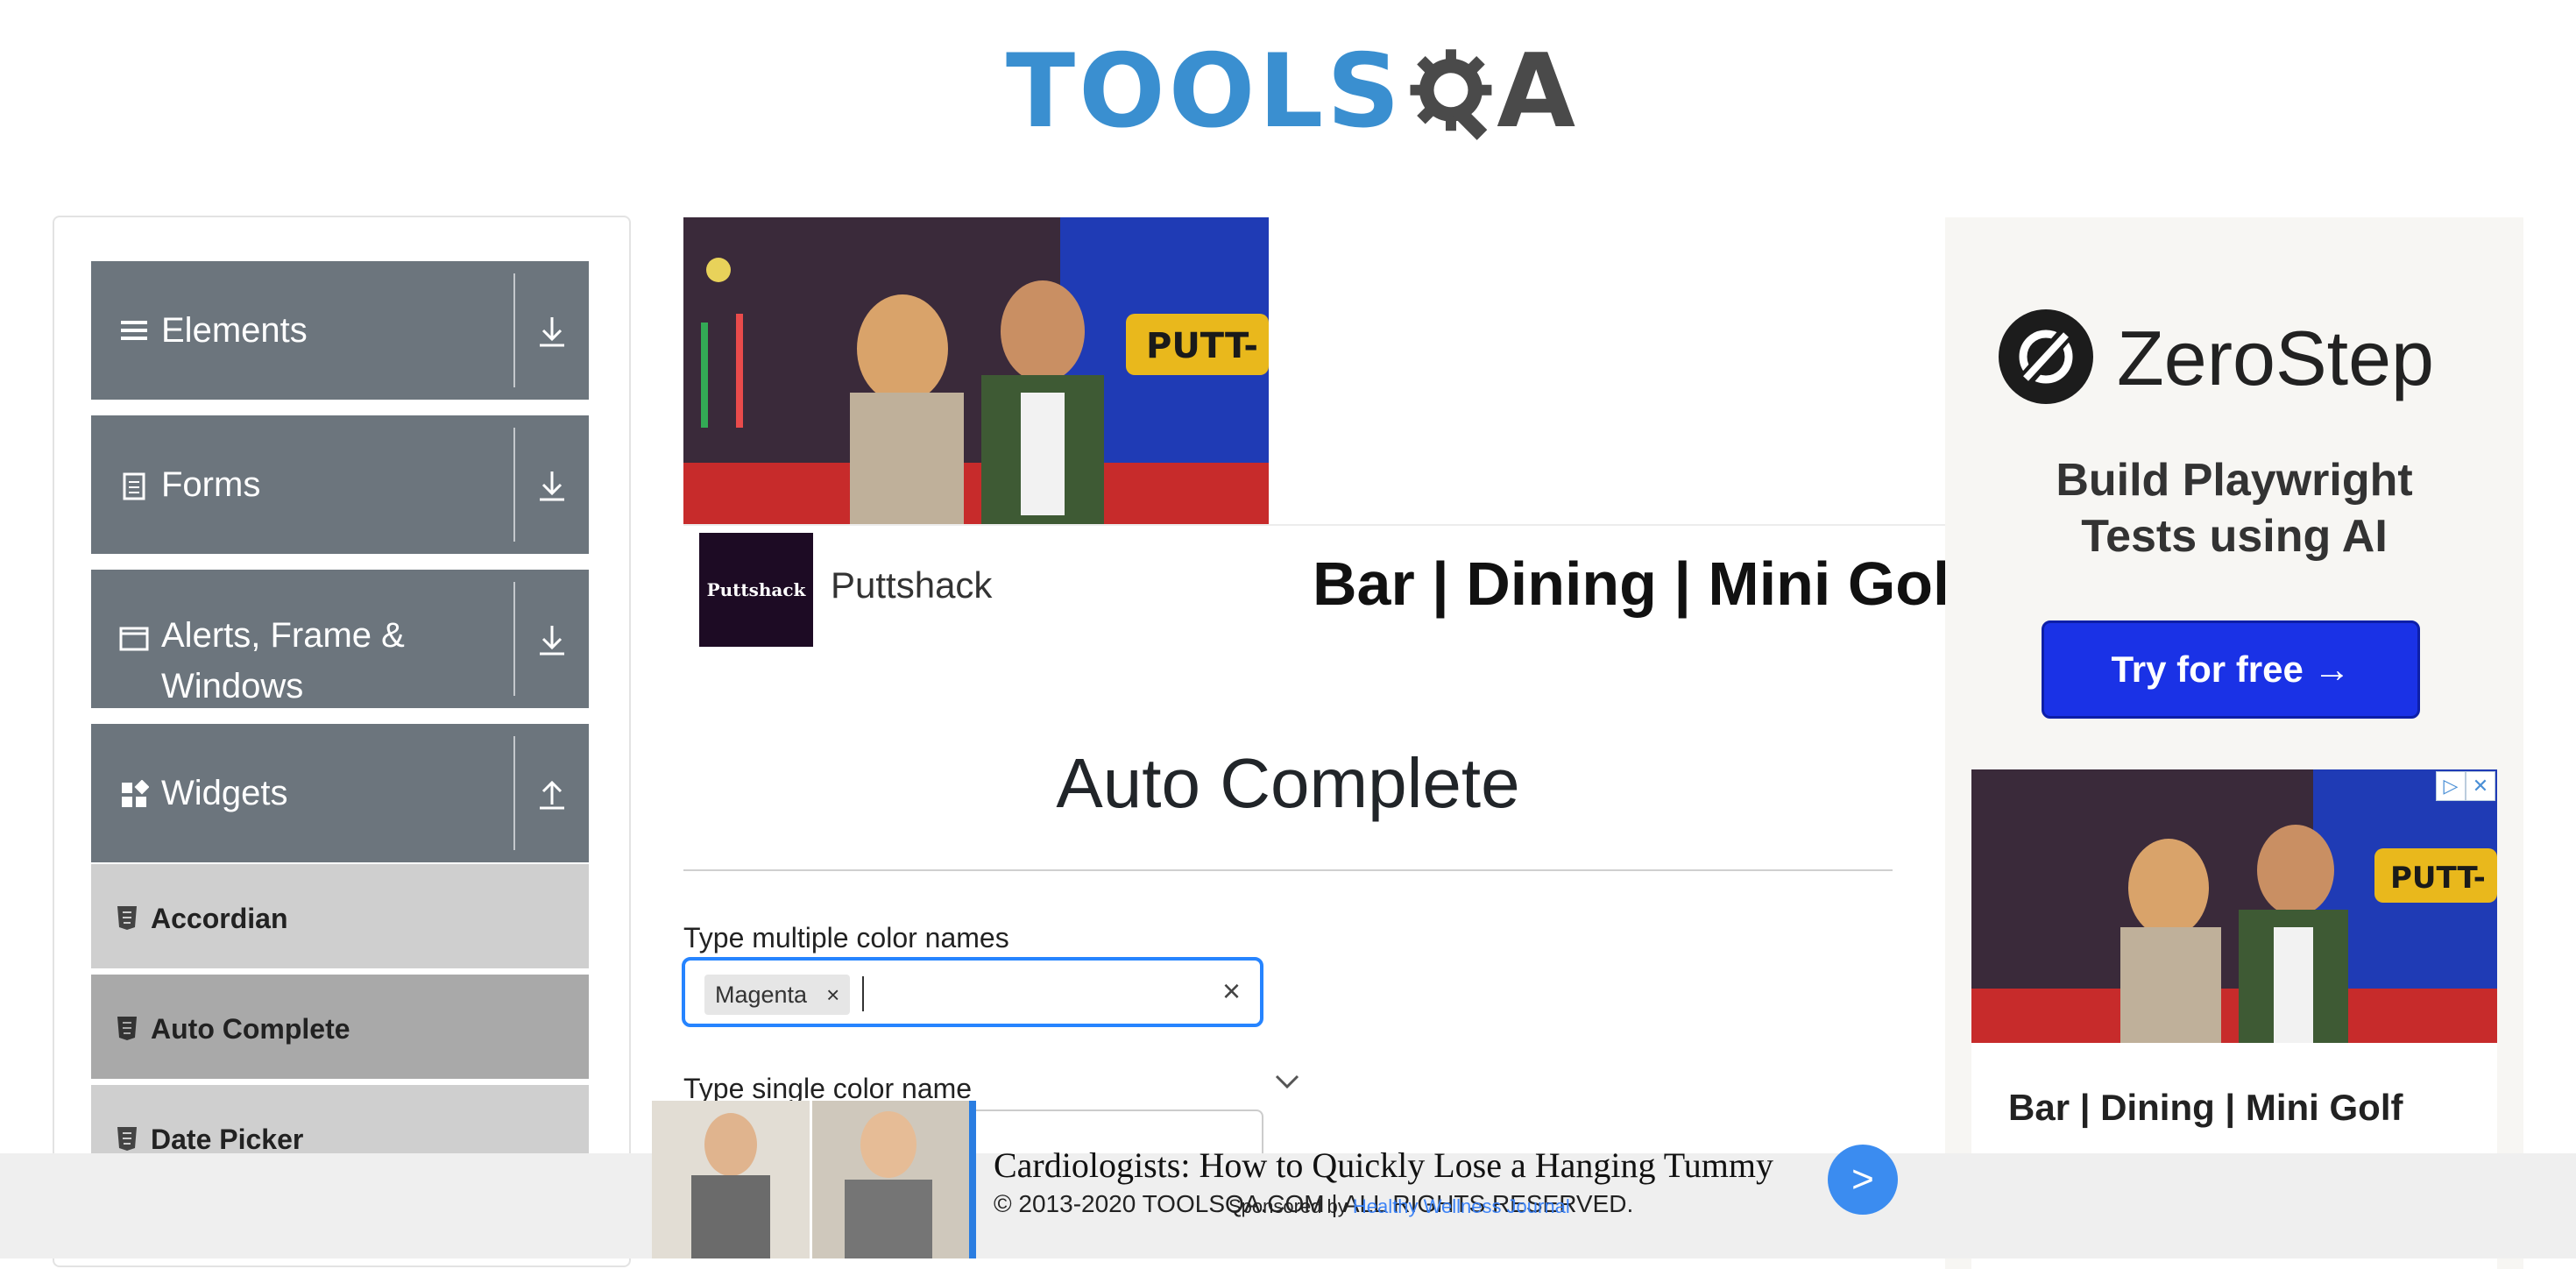 This screenshot has width=2576, height=1269. Describe the element at coordinates (1863, 1180) in the screenshot. I see `sticky-ad-go-button: >` at that location.